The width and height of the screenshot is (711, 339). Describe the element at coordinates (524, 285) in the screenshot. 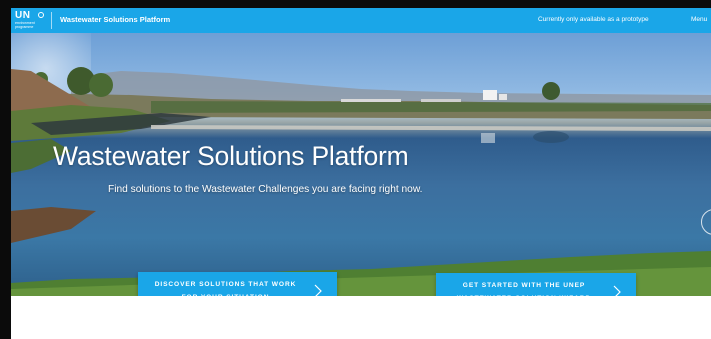

I see `wizard-line-1: Get started with the UNEP` at that location.